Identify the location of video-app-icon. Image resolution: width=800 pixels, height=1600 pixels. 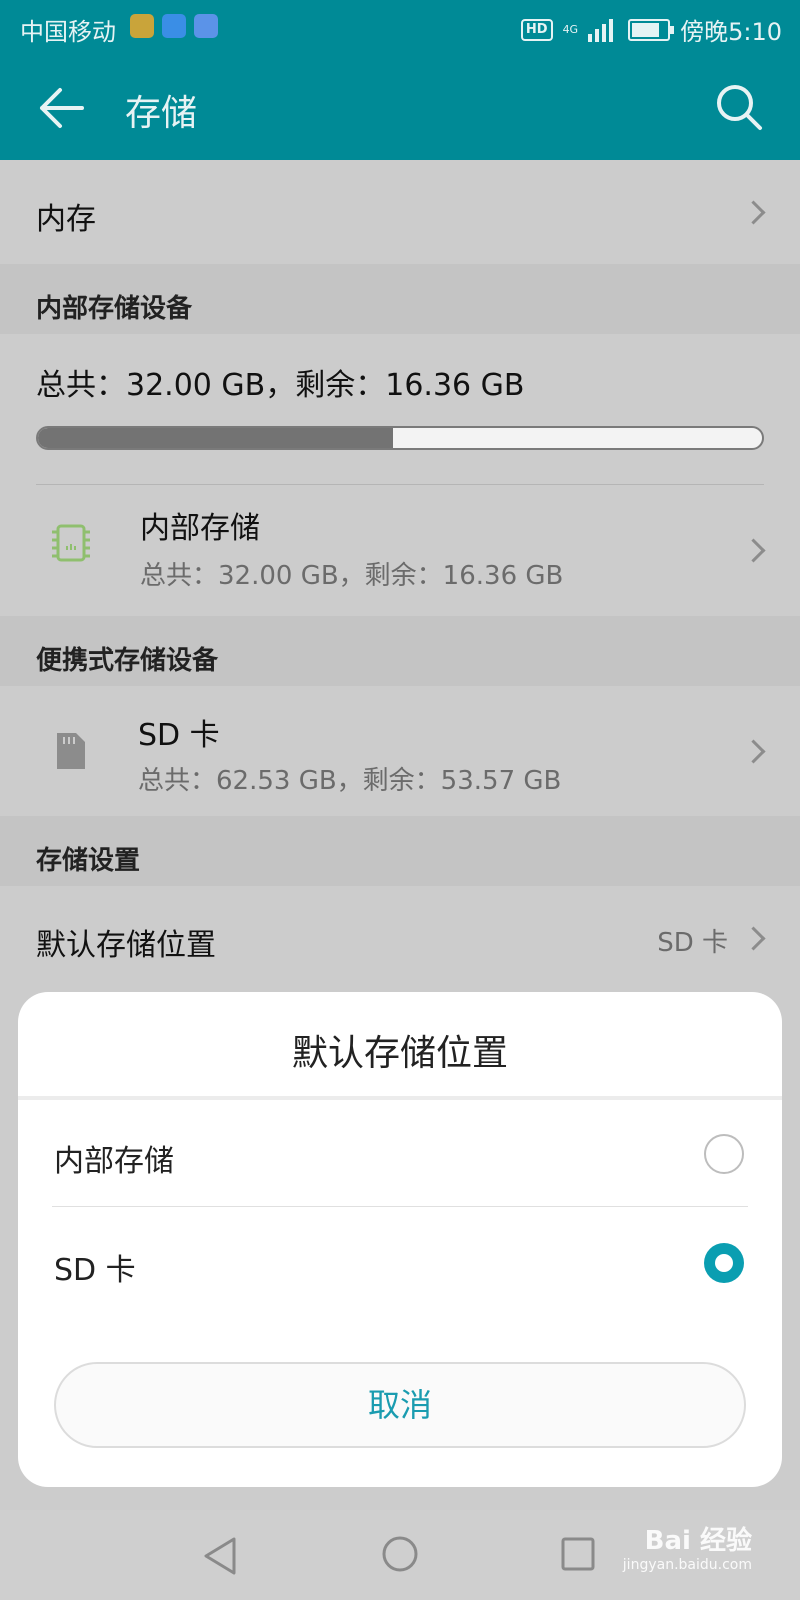
(142, 26).